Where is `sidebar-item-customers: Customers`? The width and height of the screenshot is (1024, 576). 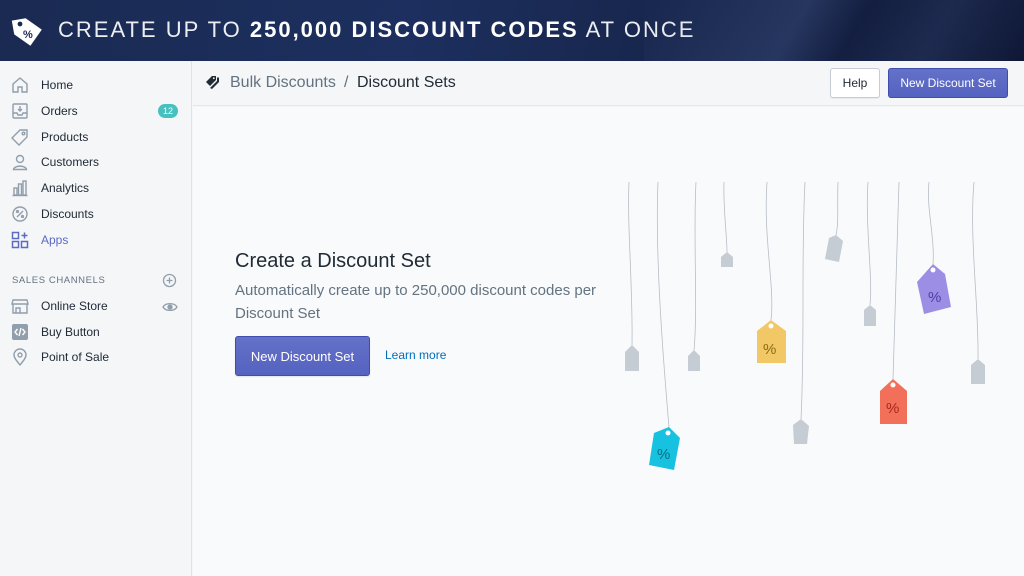 sidebar-item-customers: Customers is located at coordinates (96, 163).